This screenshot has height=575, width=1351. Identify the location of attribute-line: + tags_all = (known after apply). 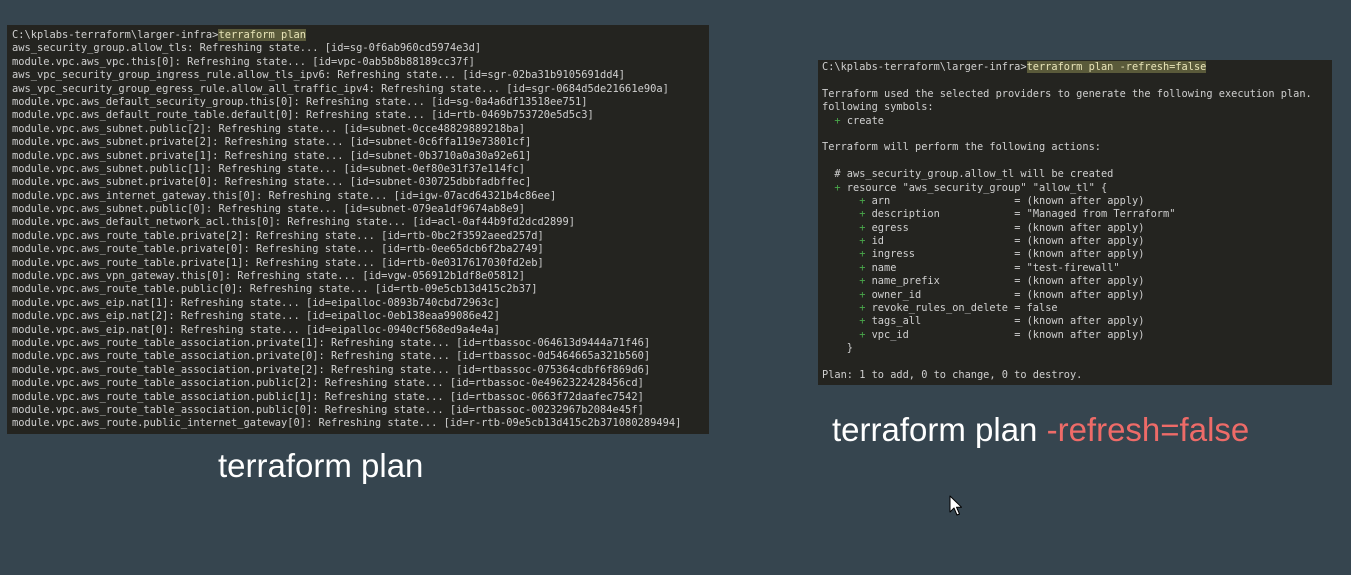
(1002, 321).